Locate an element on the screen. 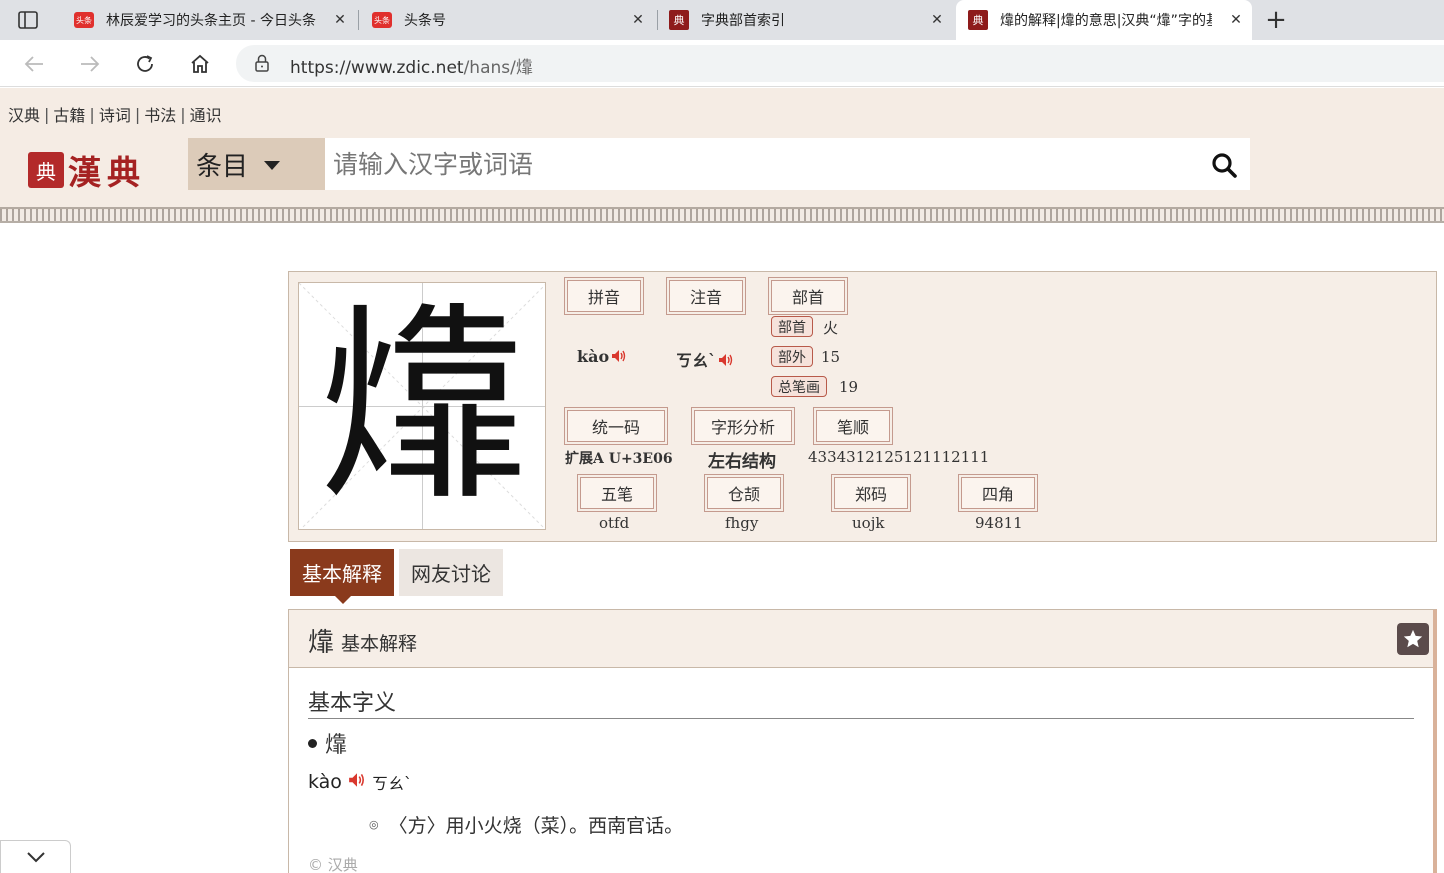  definition-header: 㸆 基本解释 is located at coordinates (861, 639).